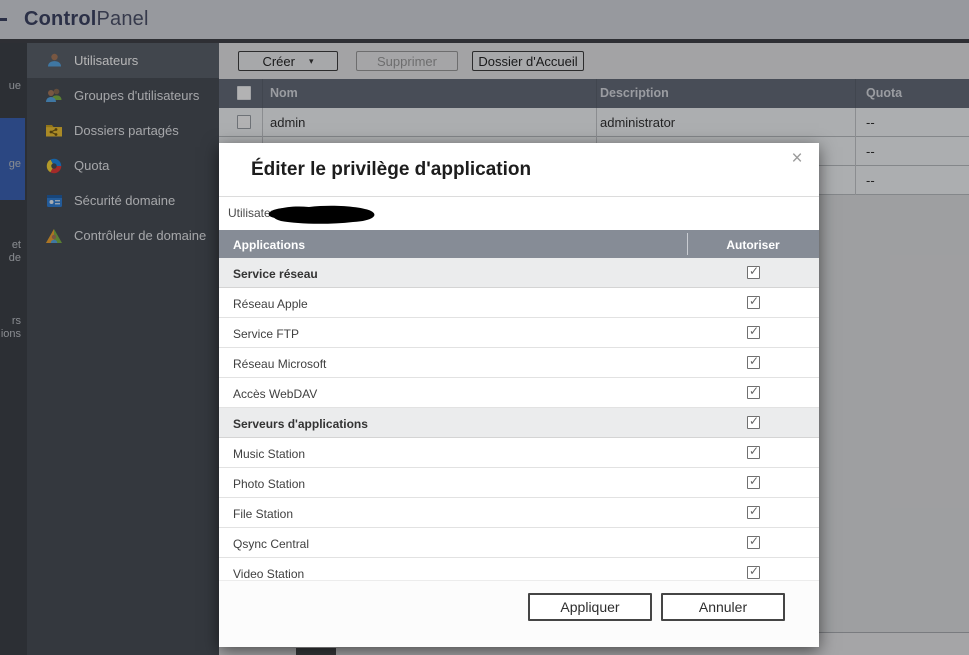 Image resolution: width=969 pixels, height=655 pixels. I want to click on app-row: Service FTP, so click(519, 333).